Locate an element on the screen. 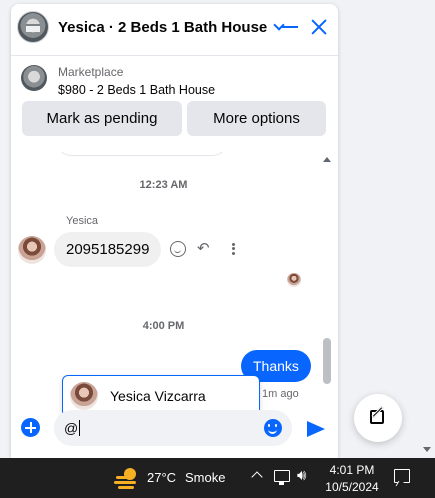 The image size is (435, 498). volume-icon: 🔊︎ is located at coordinates (301, 476).